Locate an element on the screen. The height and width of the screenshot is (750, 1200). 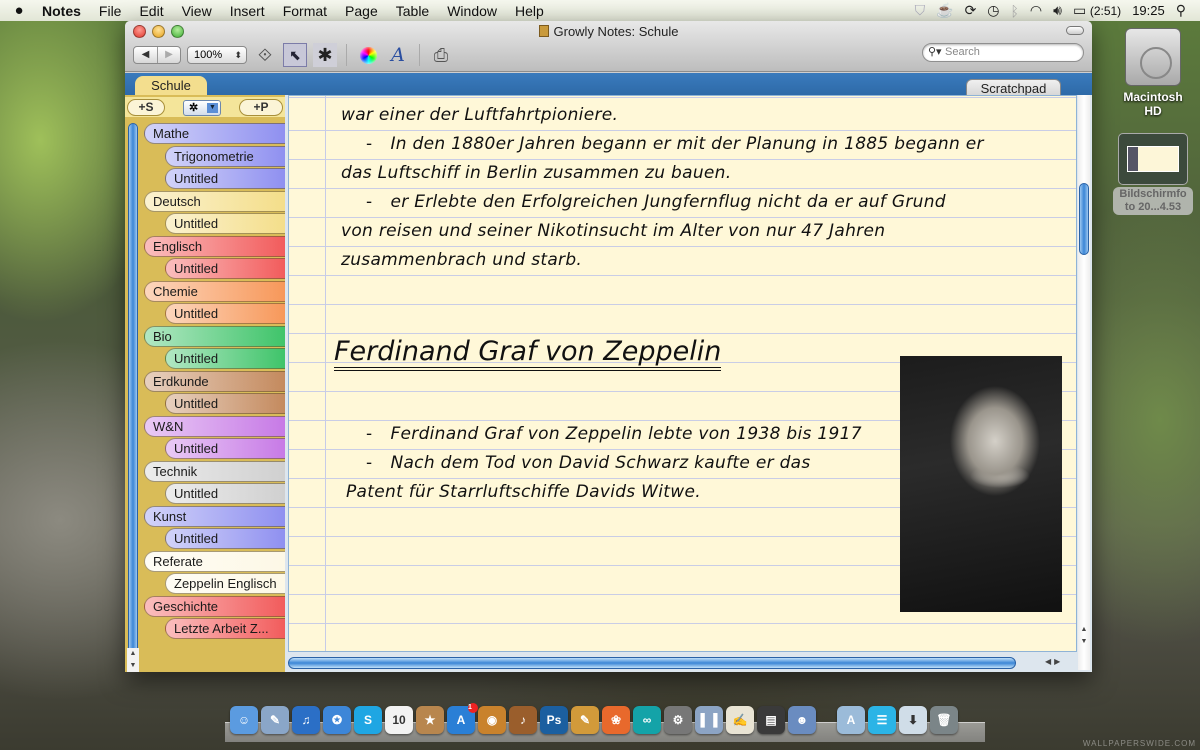
sync-icon: ⟳ is located at coordinates (971, 10).